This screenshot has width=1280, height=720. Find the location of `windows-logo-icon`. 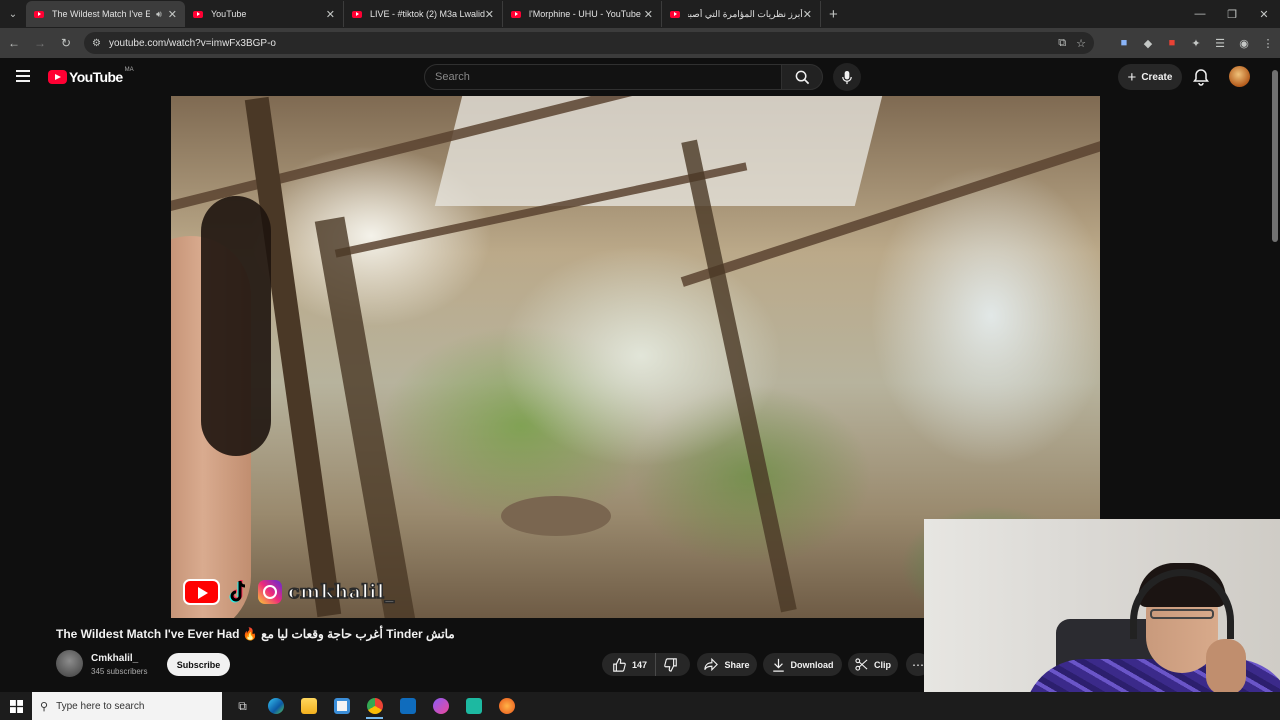

windows-logo-icon is located at coordinates (16, 706).